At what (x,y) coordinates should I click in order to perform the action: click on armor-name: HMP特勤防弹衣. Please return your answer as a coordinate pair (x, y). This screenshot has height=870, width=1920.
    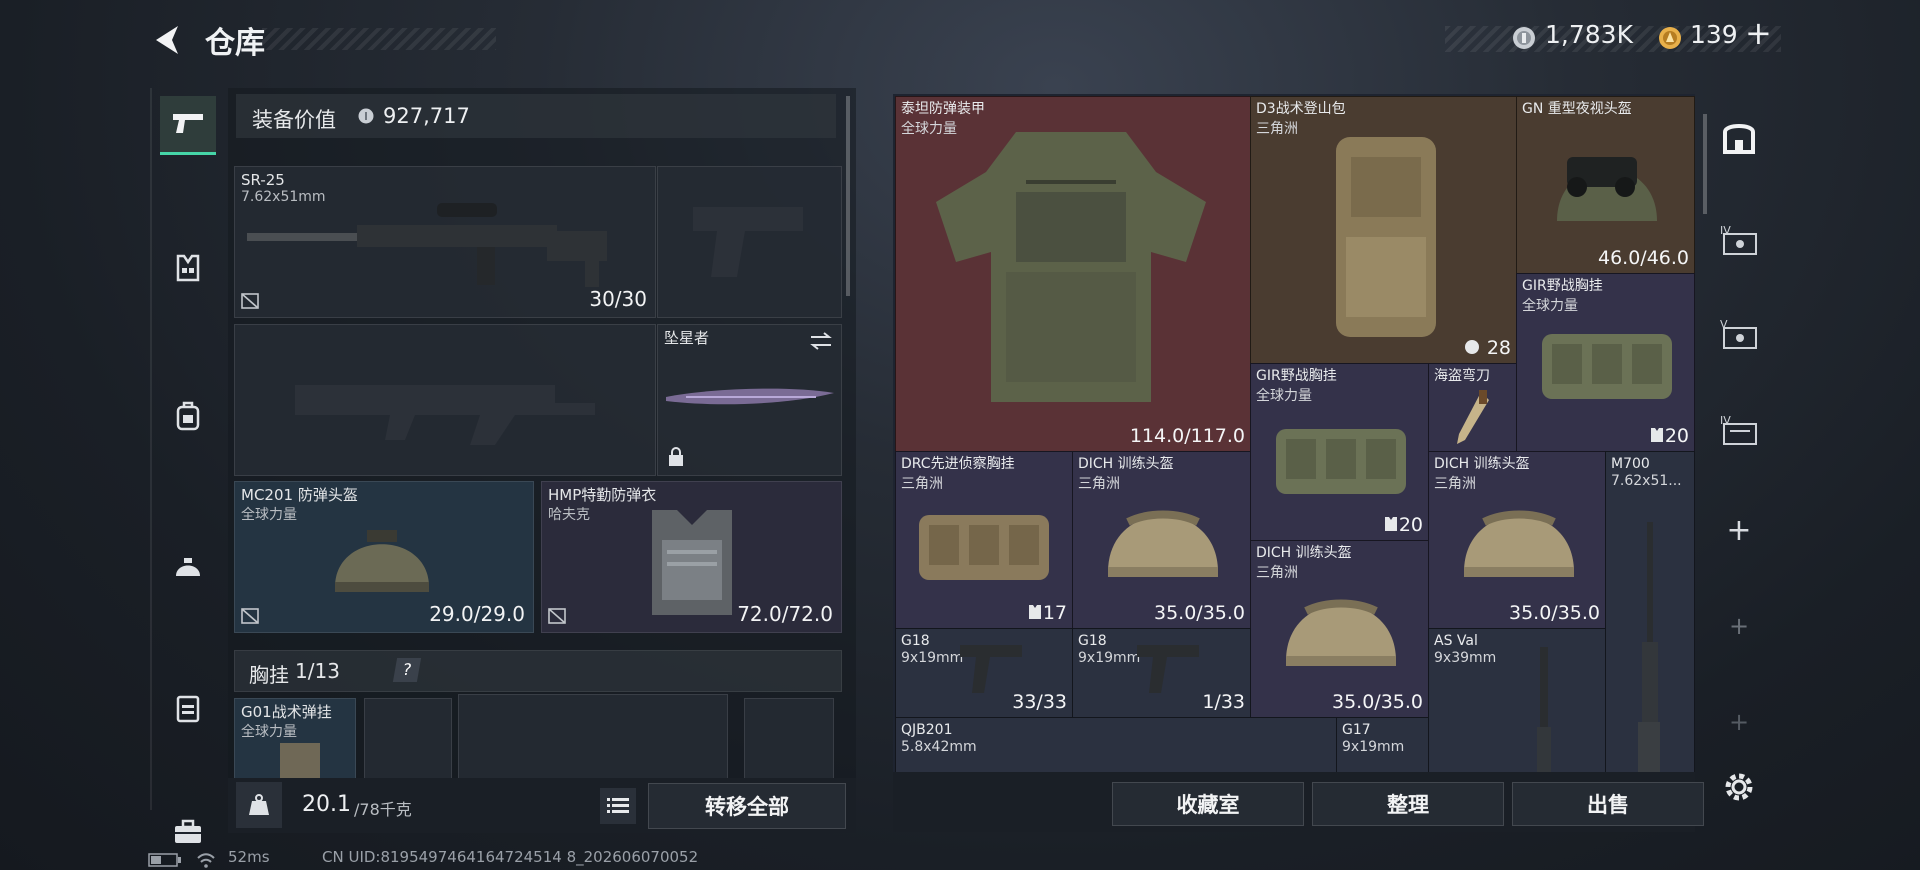
    Looking at the image, I should click on (602, 495).